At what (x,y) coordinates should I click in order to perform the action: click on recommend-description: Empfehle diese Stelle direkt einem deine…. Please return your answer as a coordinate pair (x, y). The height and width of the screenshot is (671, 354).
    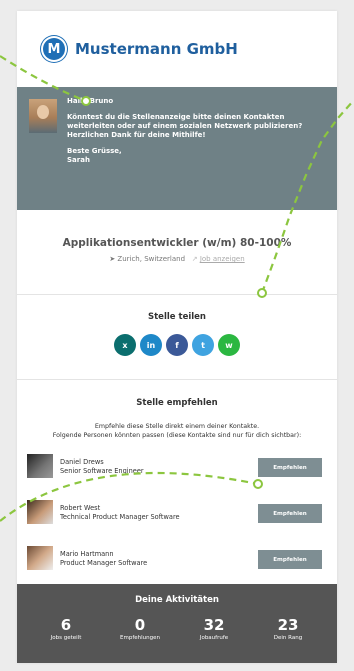
    Looking at the image, I should click on (177, 431).